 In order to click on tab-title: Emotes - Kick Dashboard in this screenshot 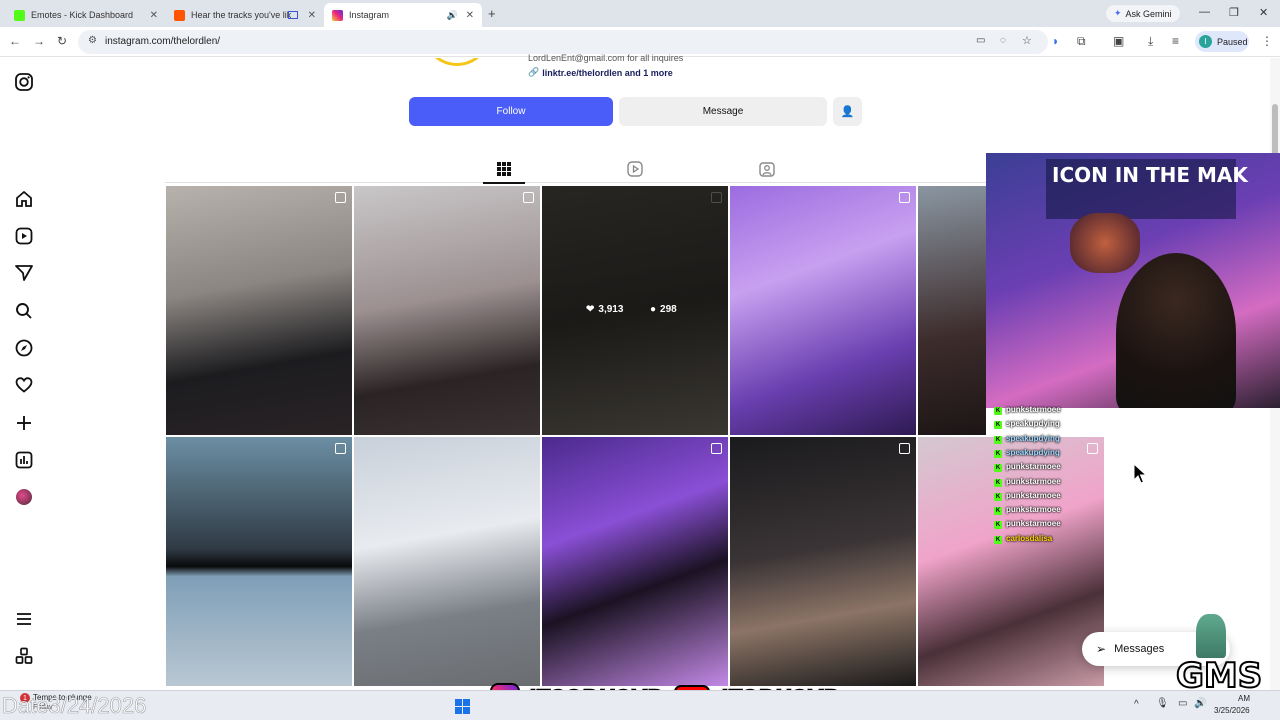, I will do `click(82, 15)`.